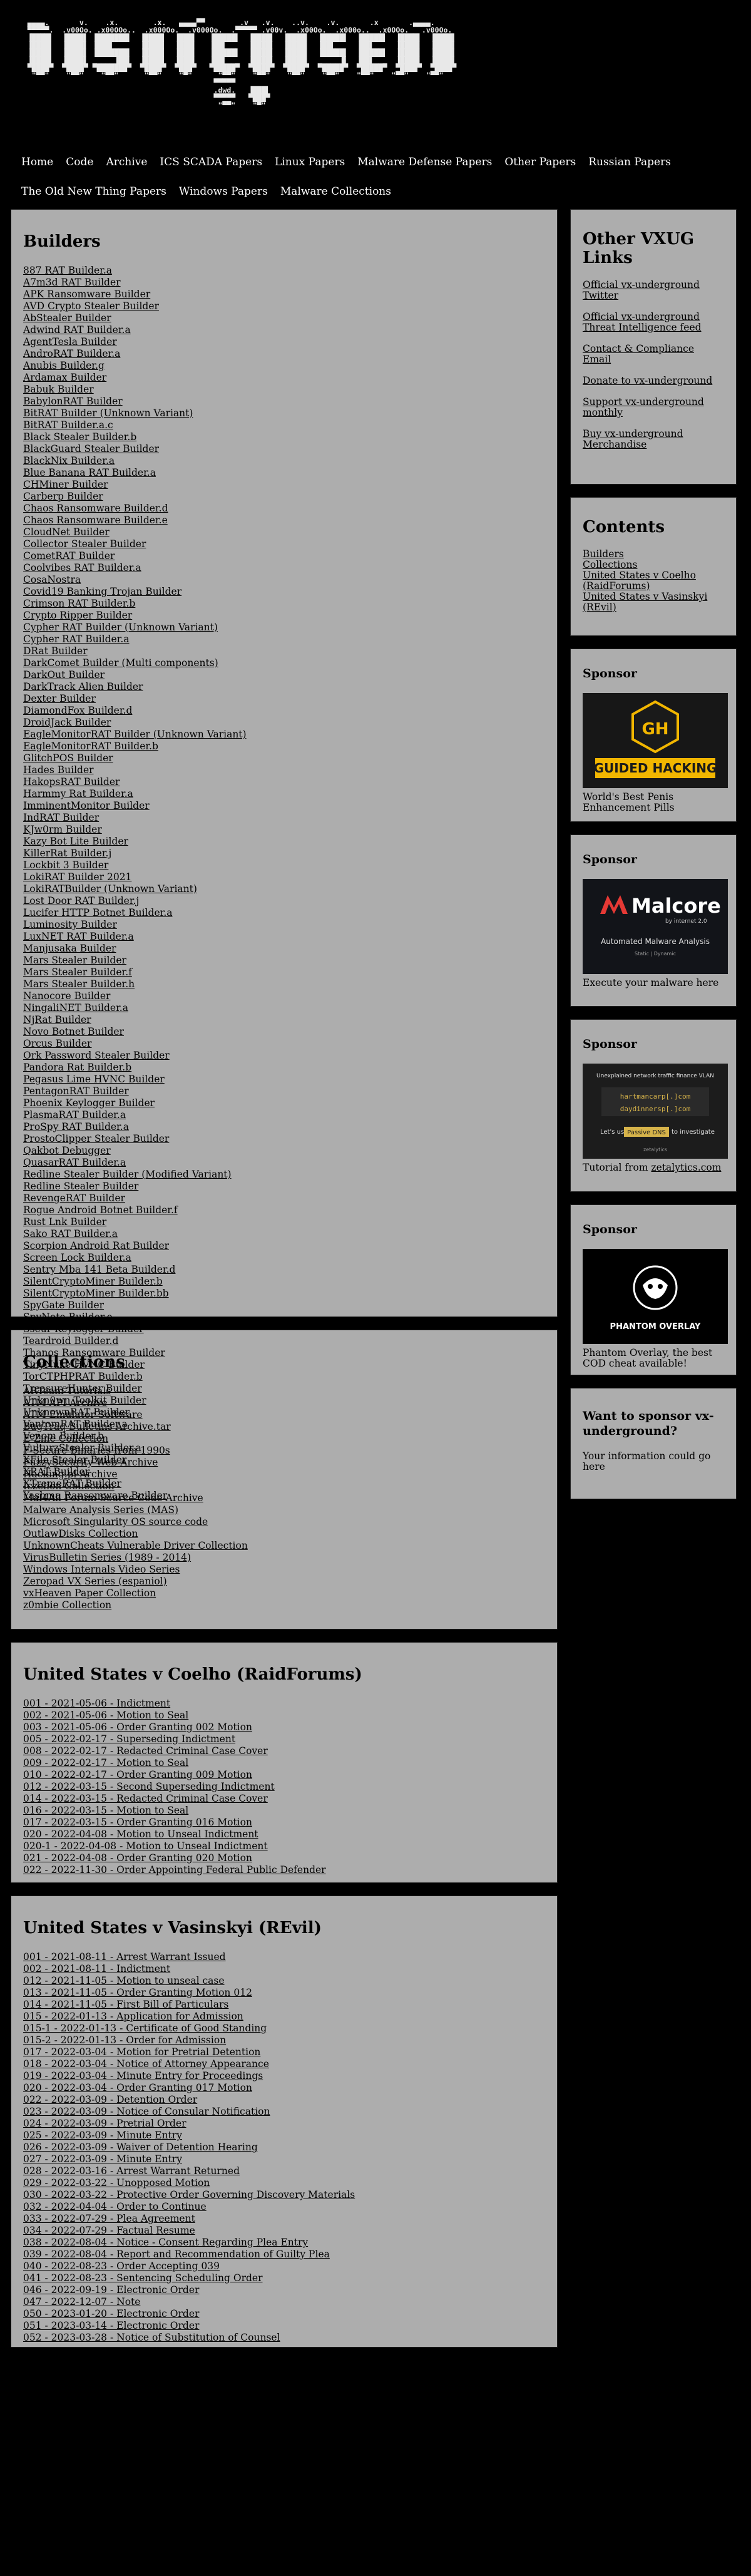 This screenshot has height=2576, width=751. What do you see at coordinates (69, 1486) in the screenshot?
I see `collection-link: Iczelion Collection` at bounding box center [69, 1486].